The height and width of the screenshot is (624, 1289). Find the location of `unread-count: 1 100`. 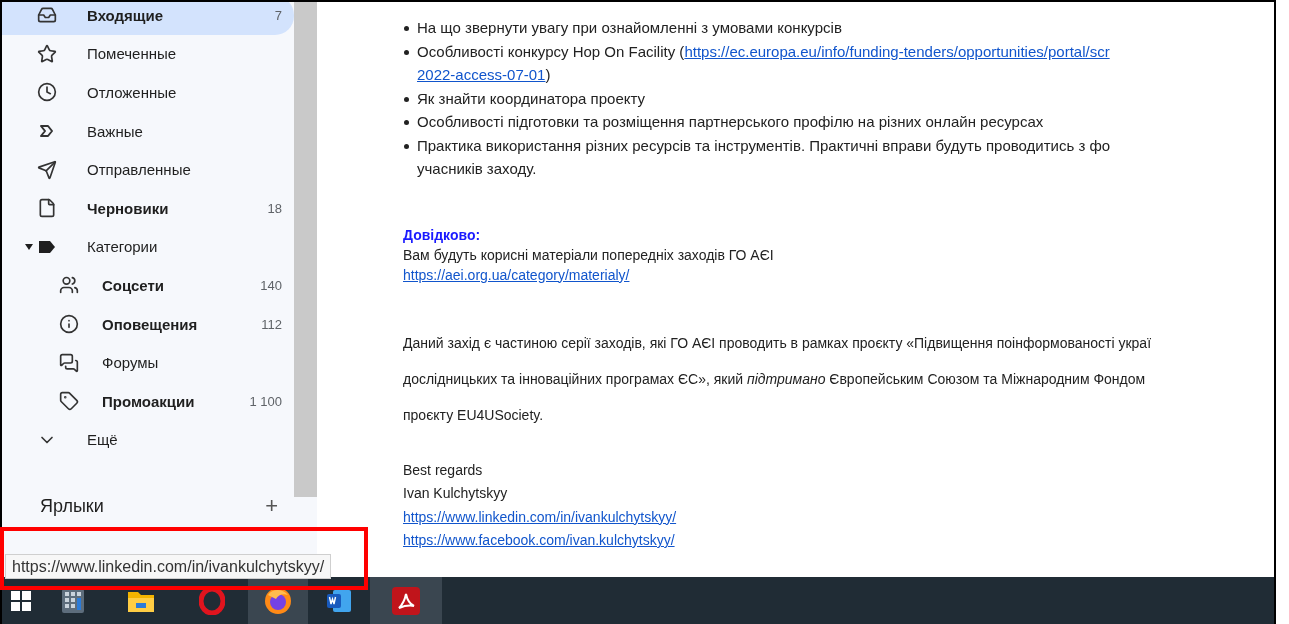

unread-count: 1 100 is located at coordinates (265, 401).